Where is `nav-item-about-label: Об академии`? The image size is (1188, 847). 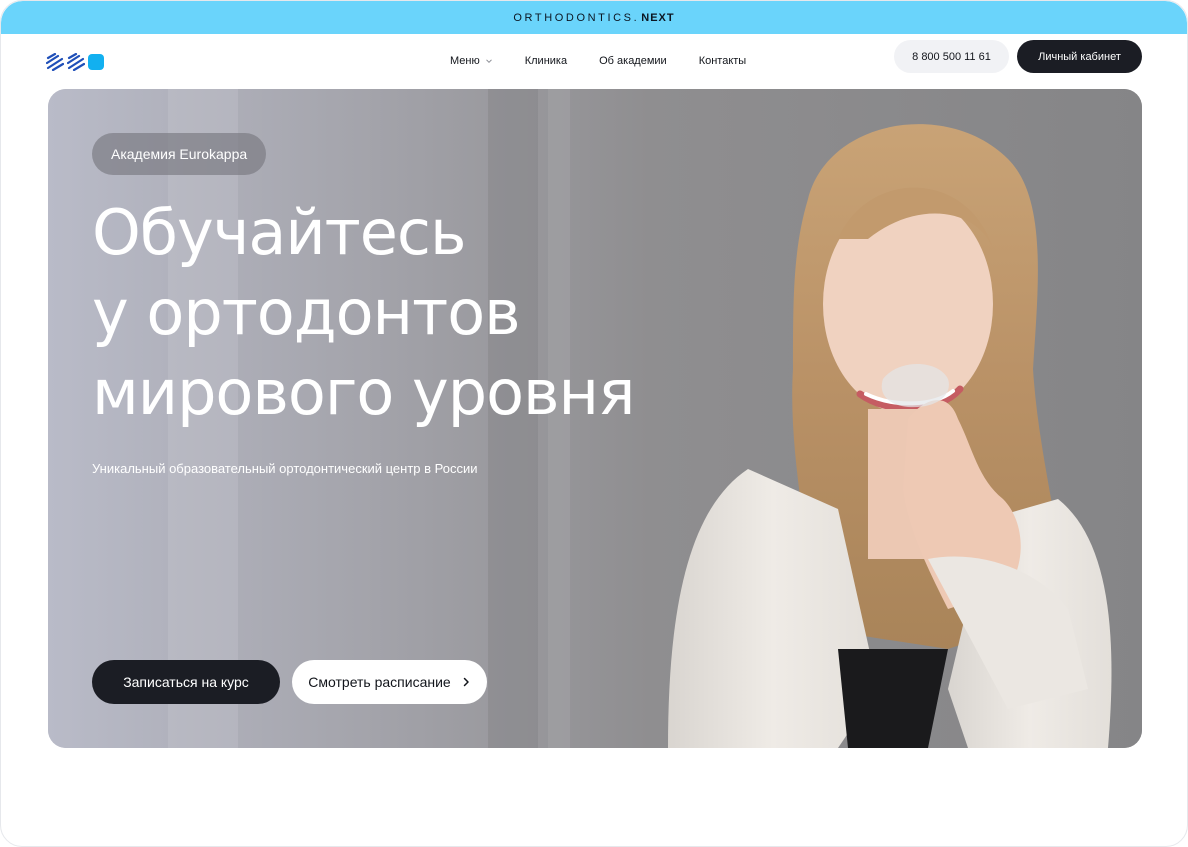 nav-item-about-label: Об академии is located at coordinates (633, 61).